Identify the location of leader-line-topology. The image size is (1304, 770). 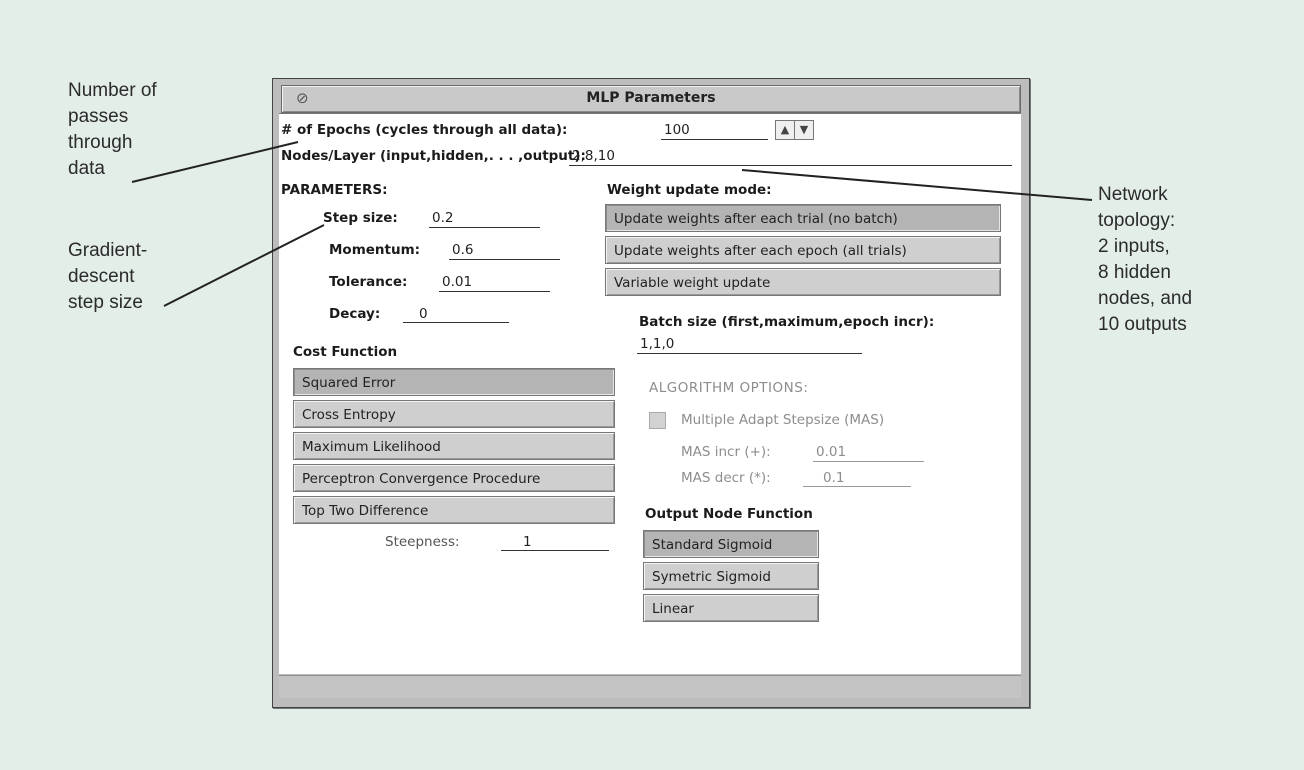
(917, 185).